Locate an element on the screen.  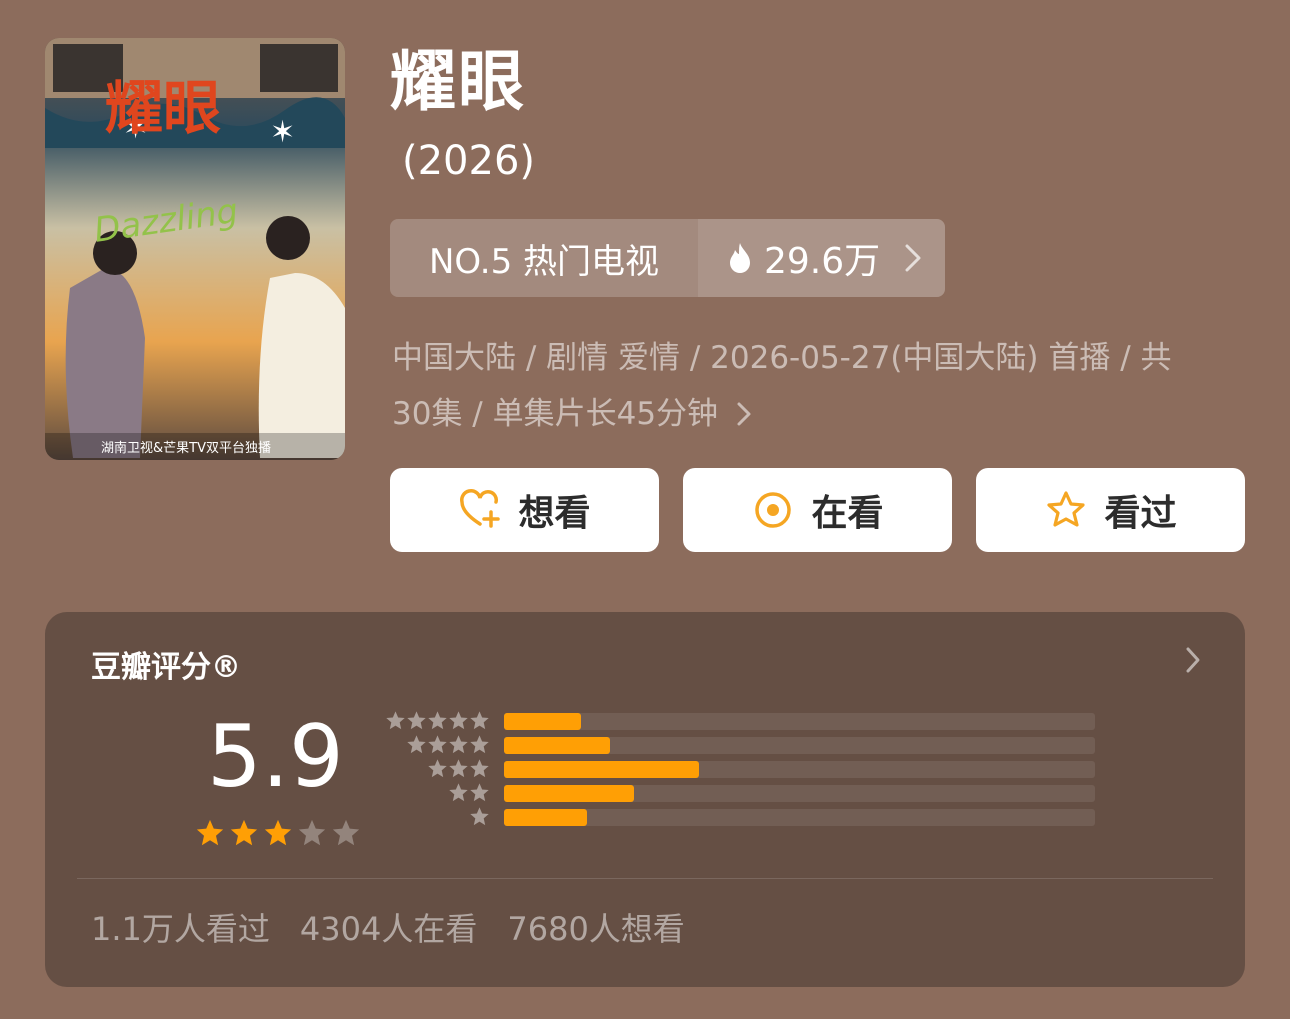
rank-label: NO.5 热门电视 is located at coordinates (544, 258).